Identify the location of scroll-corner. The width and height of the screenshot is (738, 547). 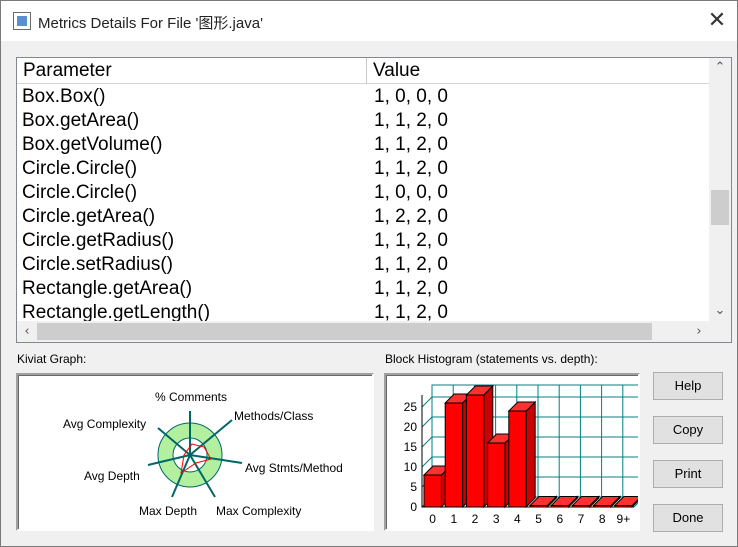
(720, 331).